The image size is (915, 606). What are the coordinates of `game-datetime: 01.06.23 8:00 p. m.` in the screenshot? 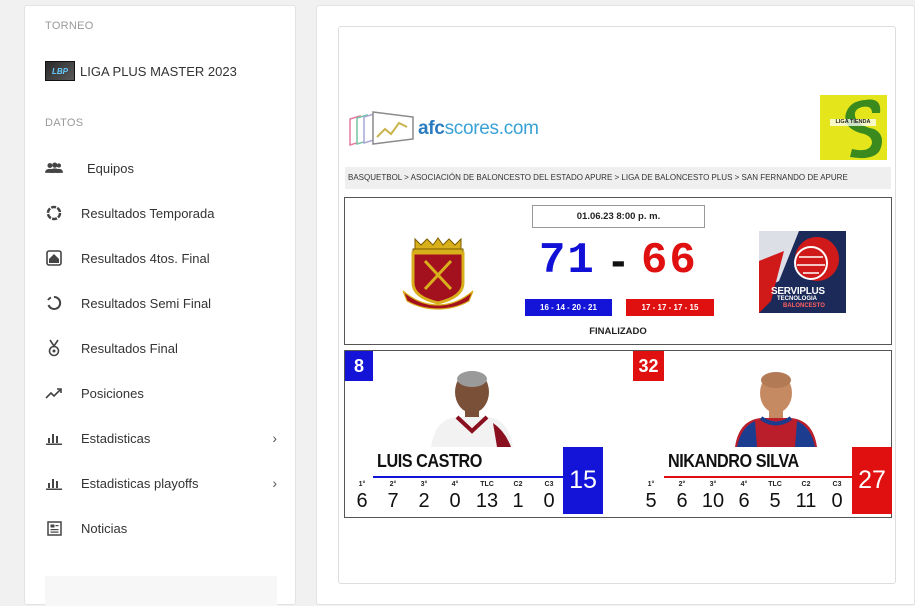 It's located at (618, 216).